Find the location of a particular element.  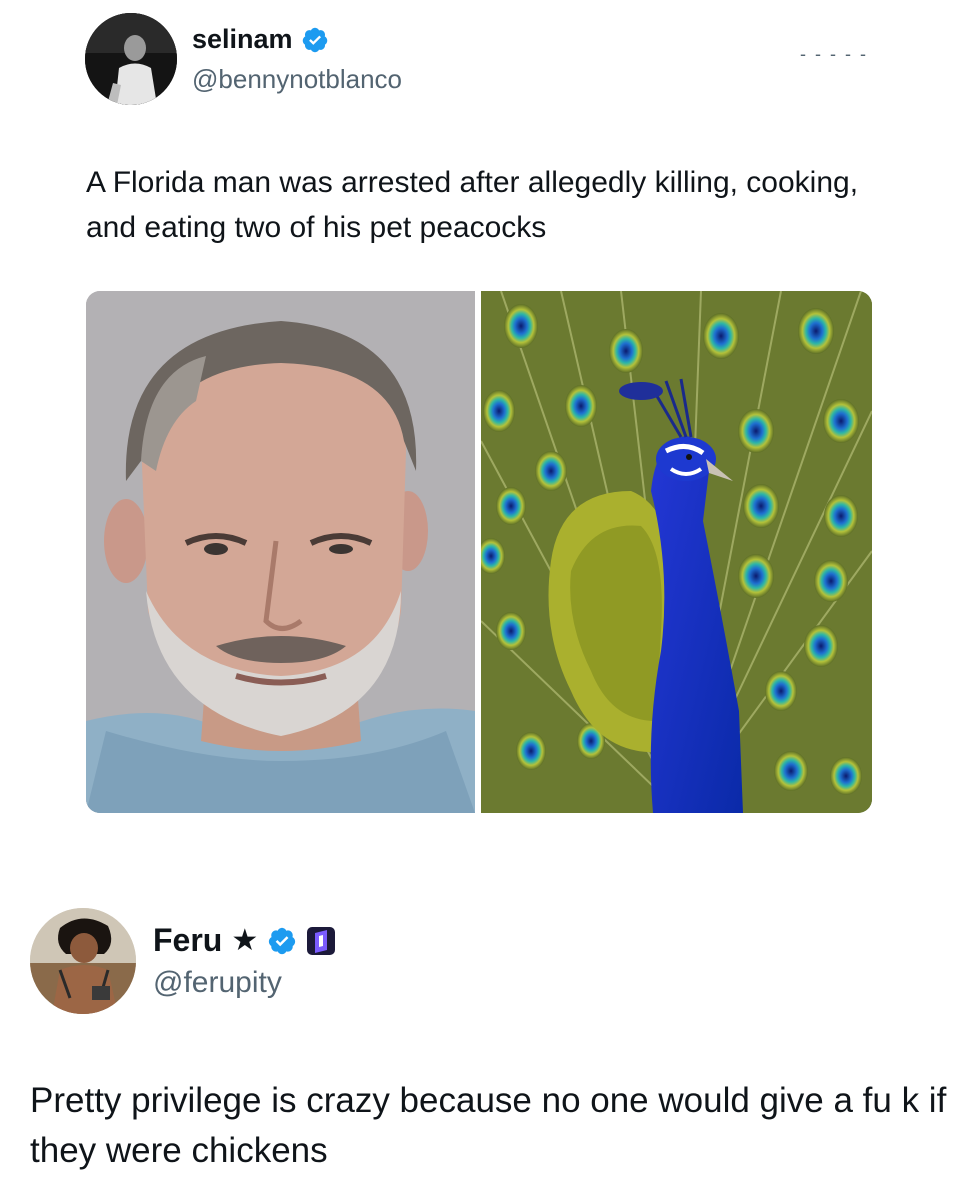

author-handle: @bennynotblanco is located at coordinates (297, 79).